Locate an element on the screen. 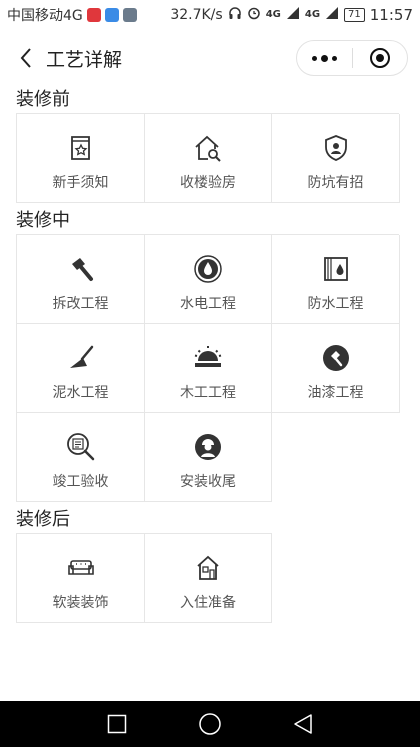 The image size is (420, 747). more-dots-icon is located at coordinates (324, 58).